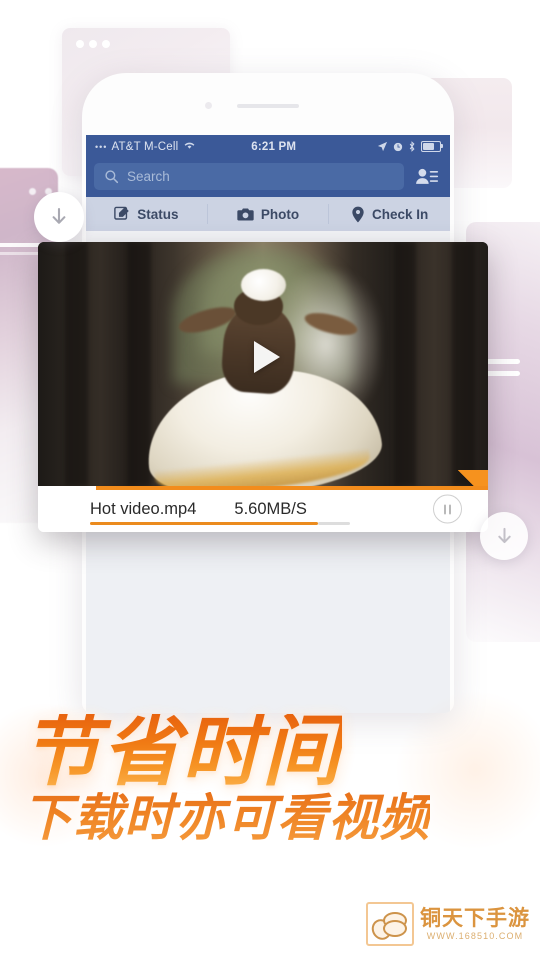  Describe the element at coordinates (447, 509) in the screenshot. I see `pause-icon` at that location.